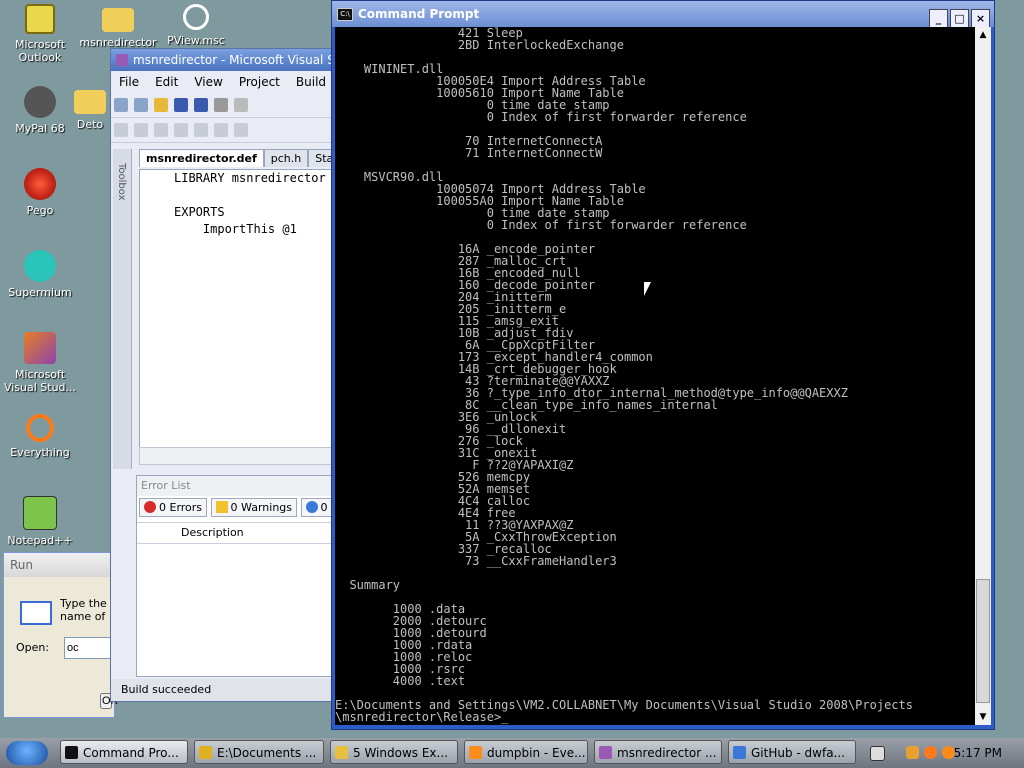 The height and width of the screenshot is (768, 1024). What do you see at coordinates (40, 51) in the screenshot?
I see `desktop-icon-label: Microsoft Outlook` at bounding box center [40, 51].